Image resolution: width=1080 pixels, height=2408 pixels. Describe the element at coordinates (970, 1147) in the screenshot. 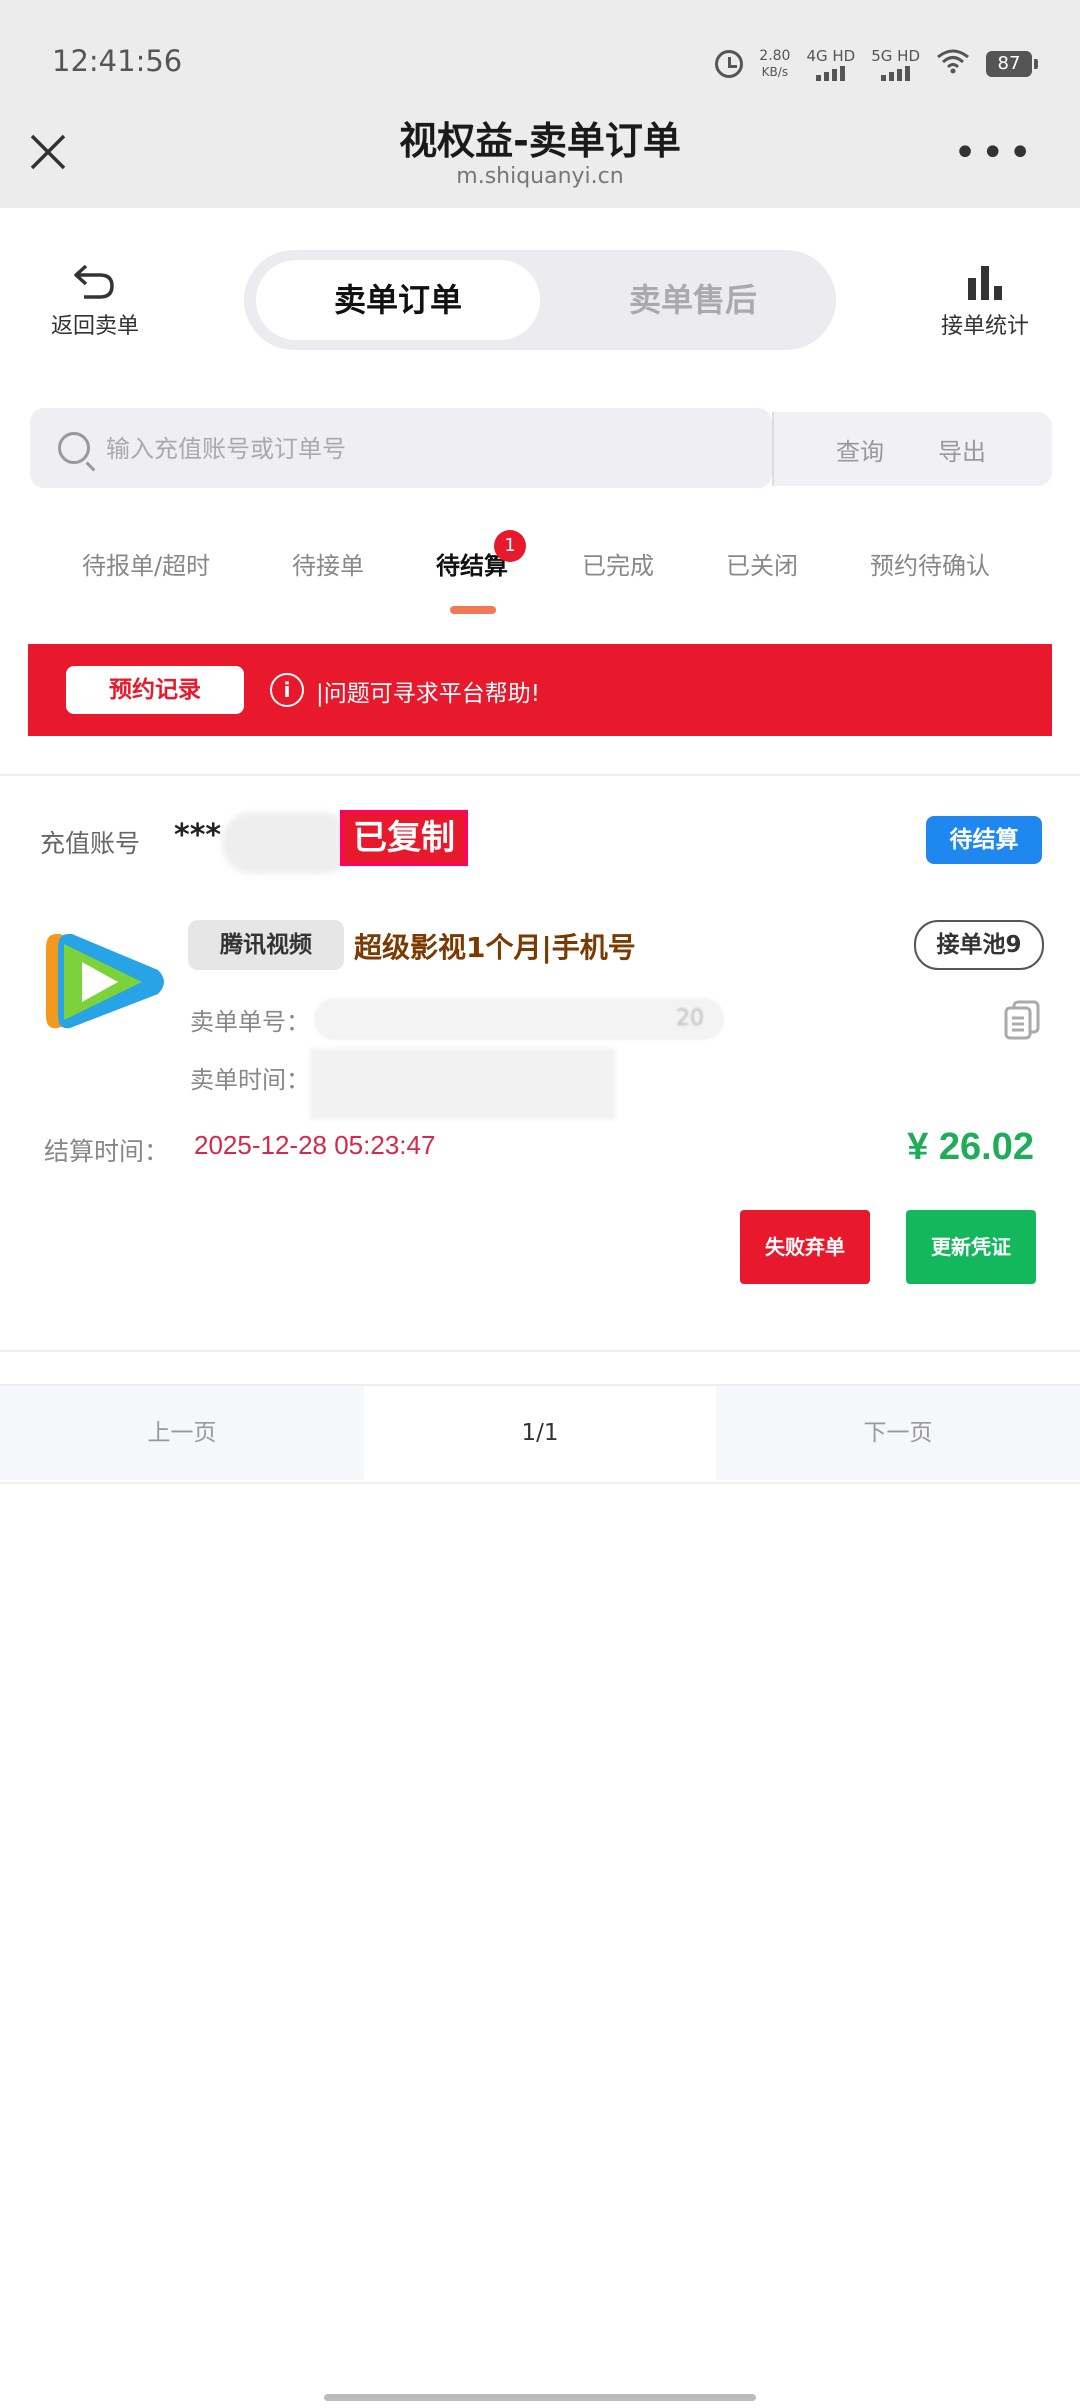

I see `order-price: ¥ 26.02` at that location.